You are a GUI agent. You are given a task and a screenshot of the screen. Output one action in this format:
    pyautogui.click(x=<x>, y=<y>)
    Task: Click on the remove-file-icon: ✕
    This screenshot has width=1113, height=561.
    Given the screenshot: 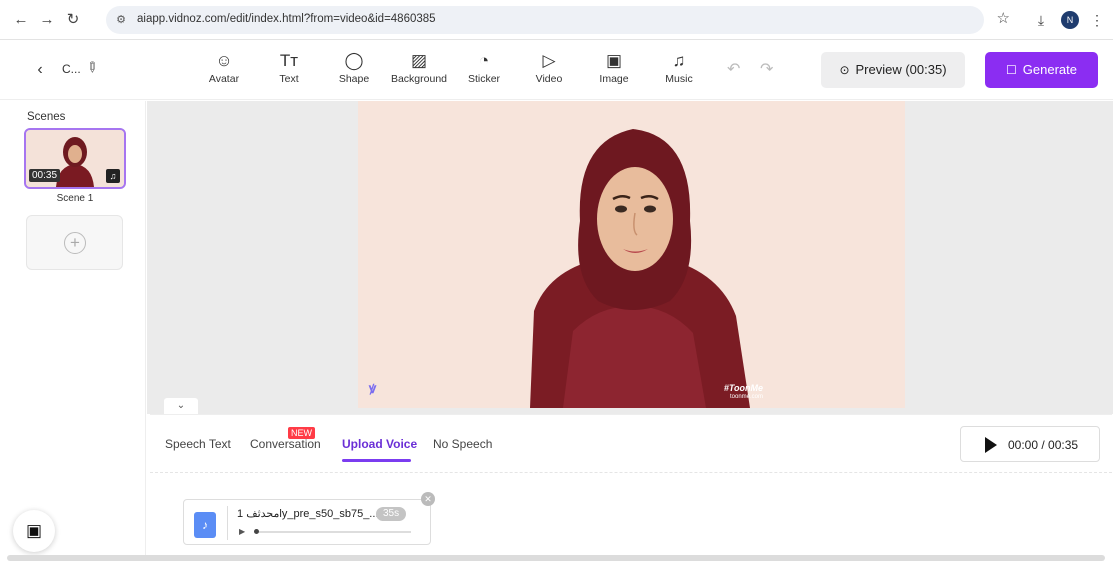 What is the action you would take?
    pyautogui.click(x=428, y=499)
    